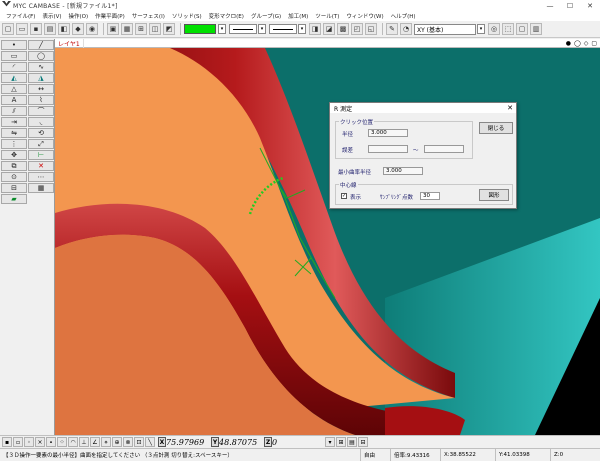 Image resolution: width=600 pixels, height=461 pixels. I want to click on coord-history-icon: ▤, so click(352, 442).